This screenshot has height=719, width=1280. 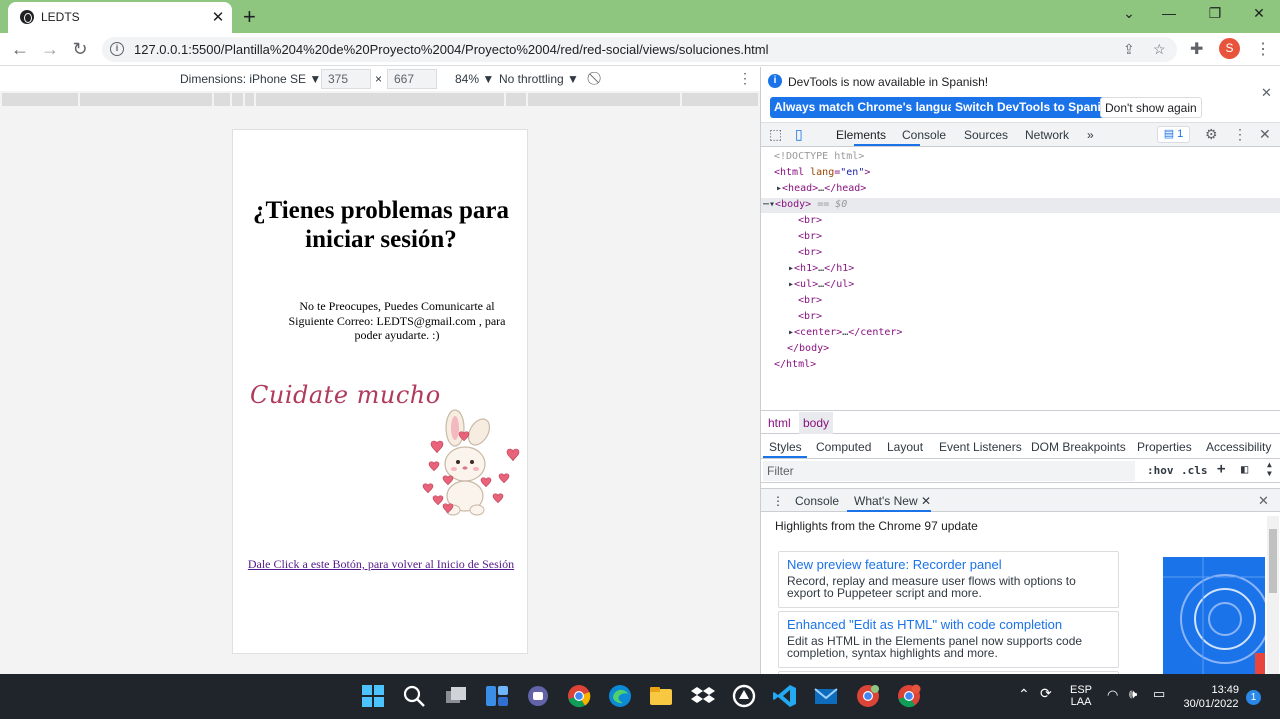 What do you see at coordinates (1159, 694) in the screenshot?
I see `battery-icon: ▭` at bounding box center [1159, 694].